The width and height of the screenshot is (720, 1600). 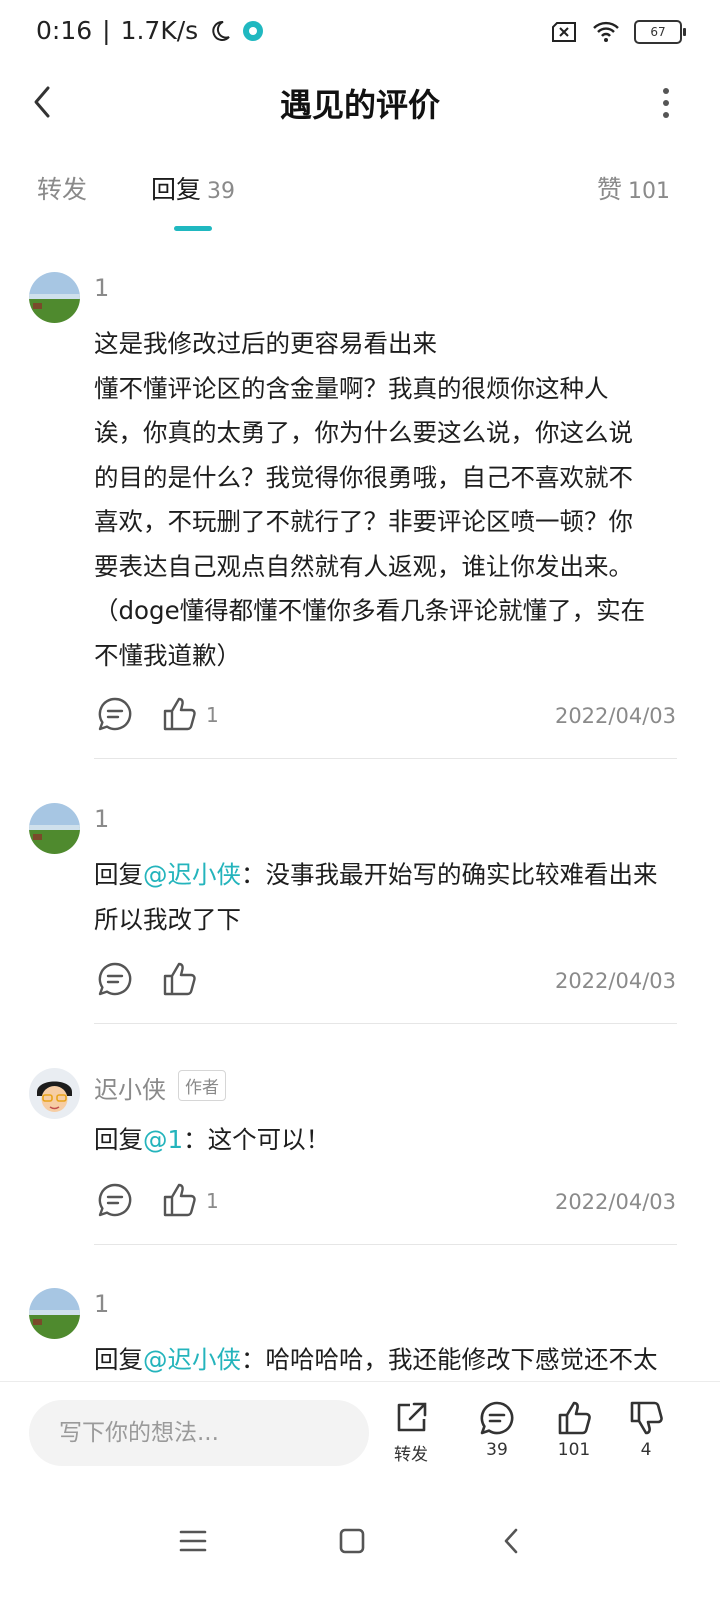 I want to click on comment-text: 回复@迟小侠：没事我最开始写的确实比较难看出来 所以我改了下, so click(x=389, y=897).